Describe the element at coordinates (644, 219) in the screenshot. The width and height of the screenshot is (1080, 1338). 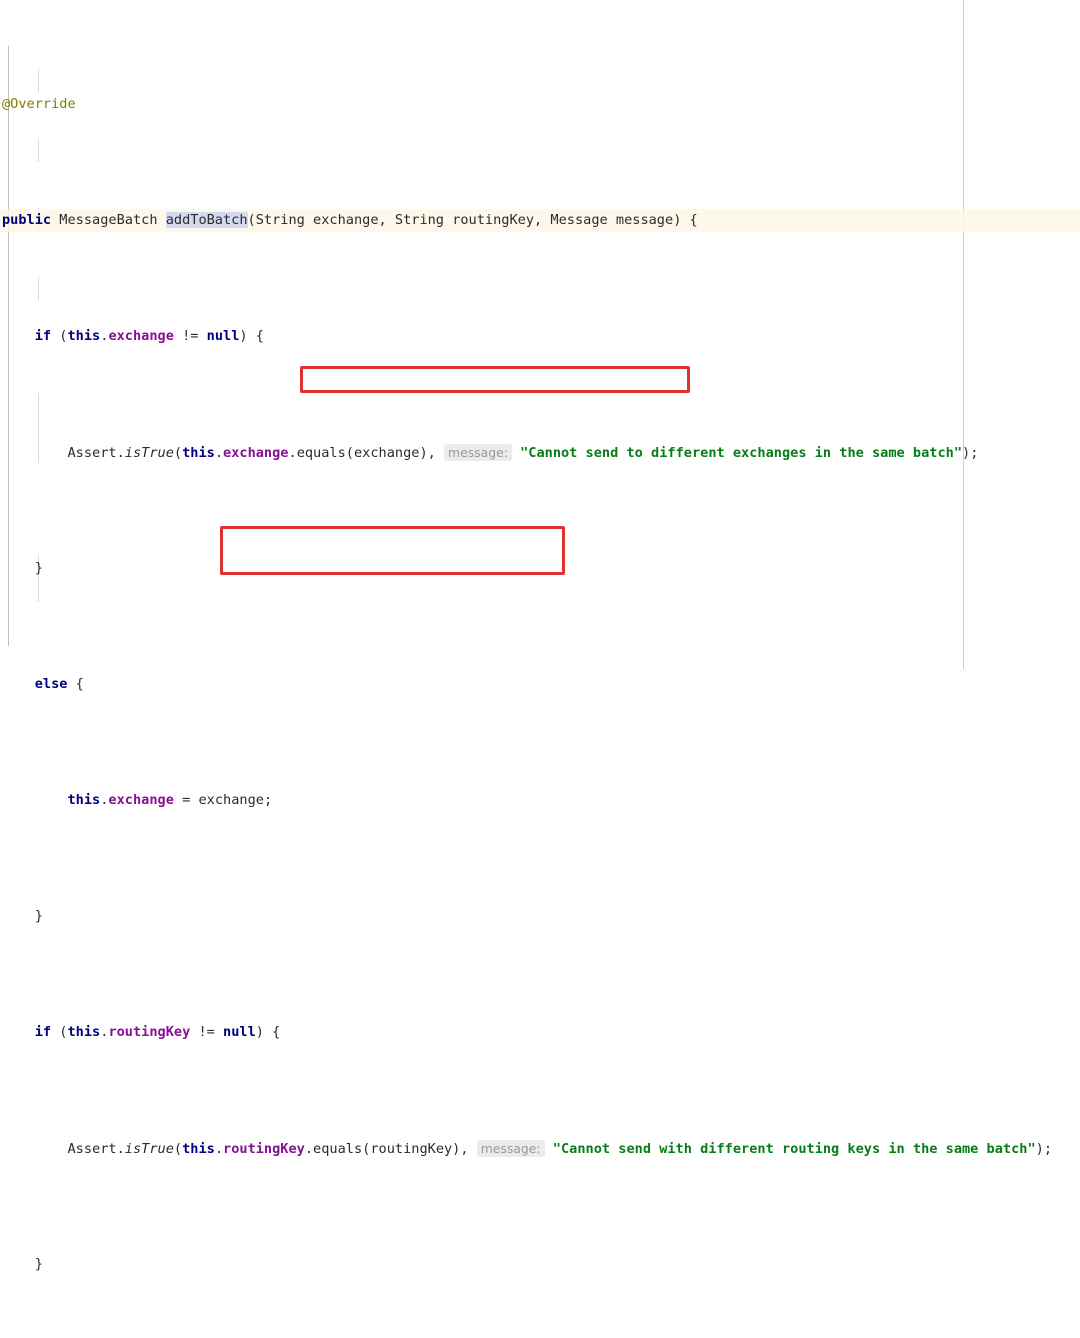
I see `param3-name: message` at that location.